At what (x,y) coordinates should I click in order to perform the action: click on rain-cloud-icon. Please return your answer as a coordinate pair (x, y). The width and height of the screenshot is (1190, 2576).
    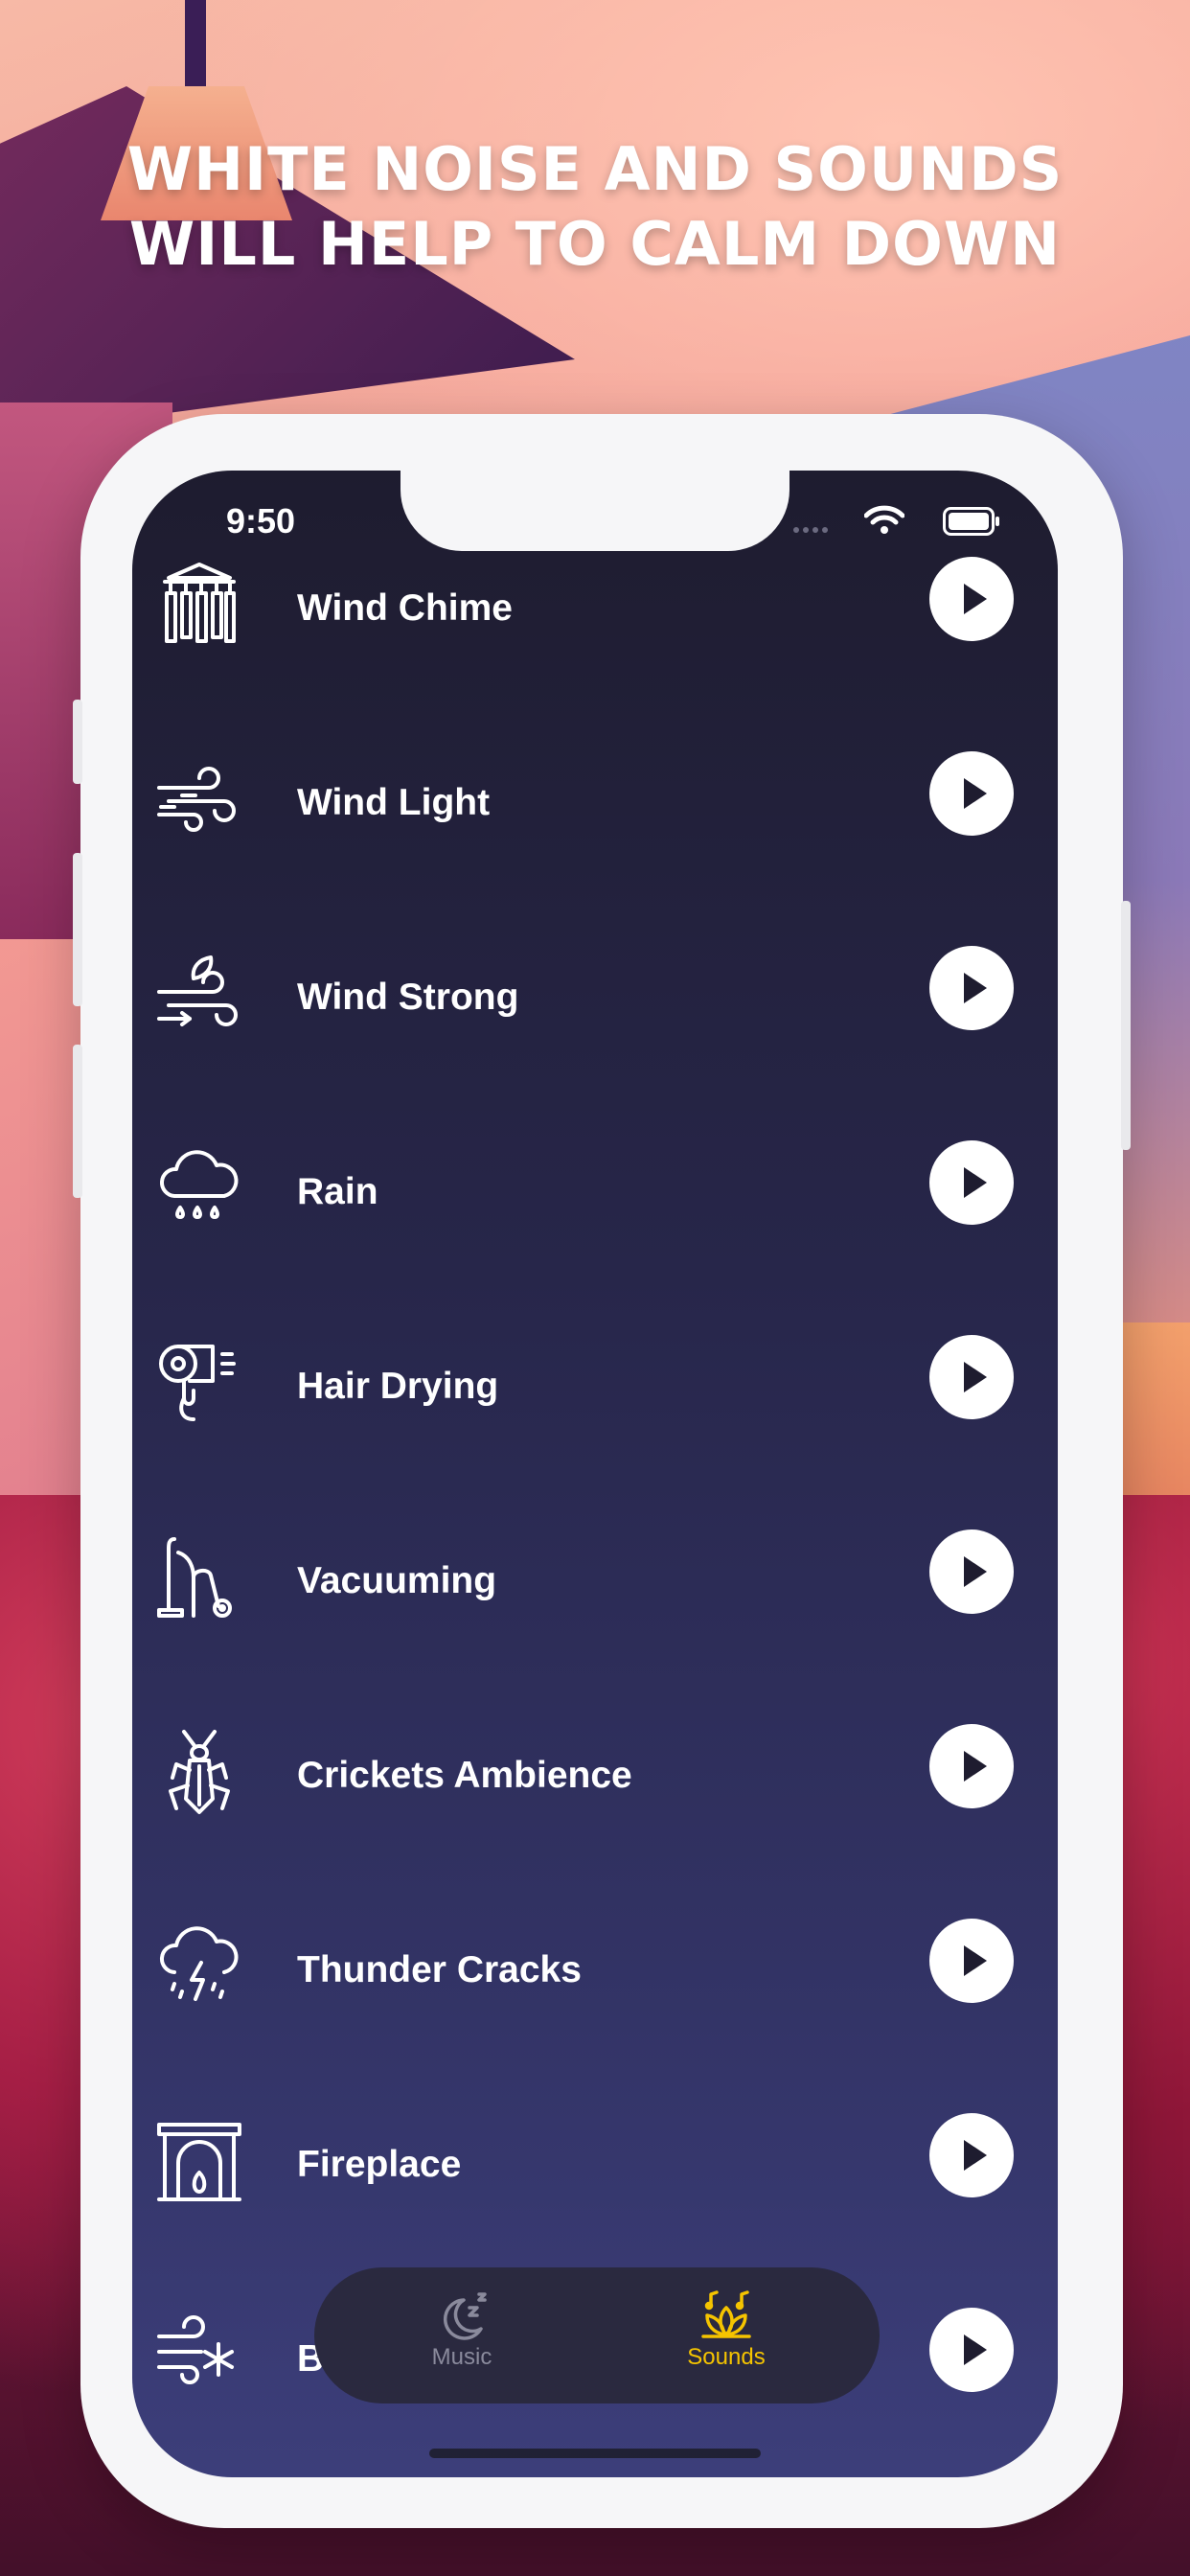
    Looking at the image, I should click on (199, 1184).